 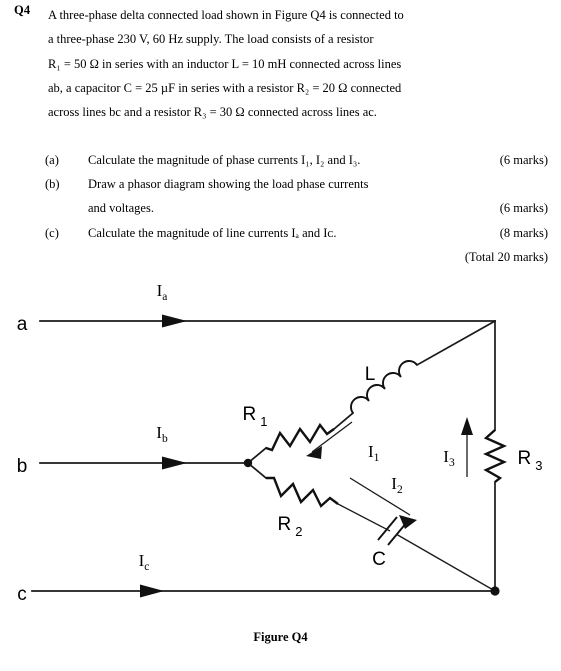 What do you see at coordinates (530, 460) in the screenshot?
I see `component-label-r3: R3` at bounding box center [530, 460].